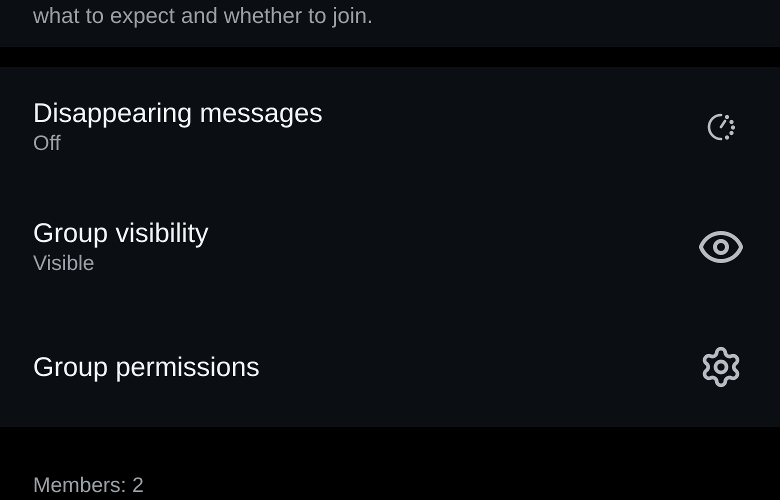 The width and height of the screenshot is (780, 500). Describe the element at coordinates (64, 264) in the screenshot. I see `setting-value: Visible` at that location.